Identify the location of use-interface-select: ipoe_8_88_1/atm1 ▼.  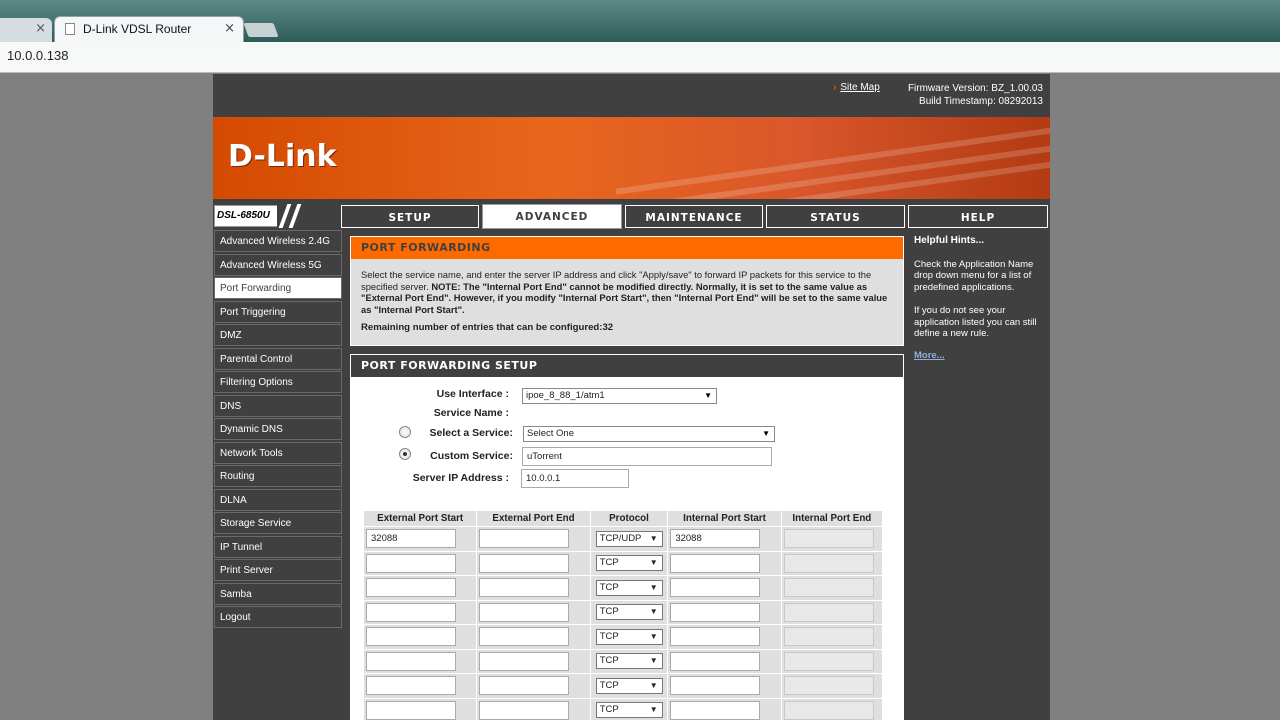
(619, 396).